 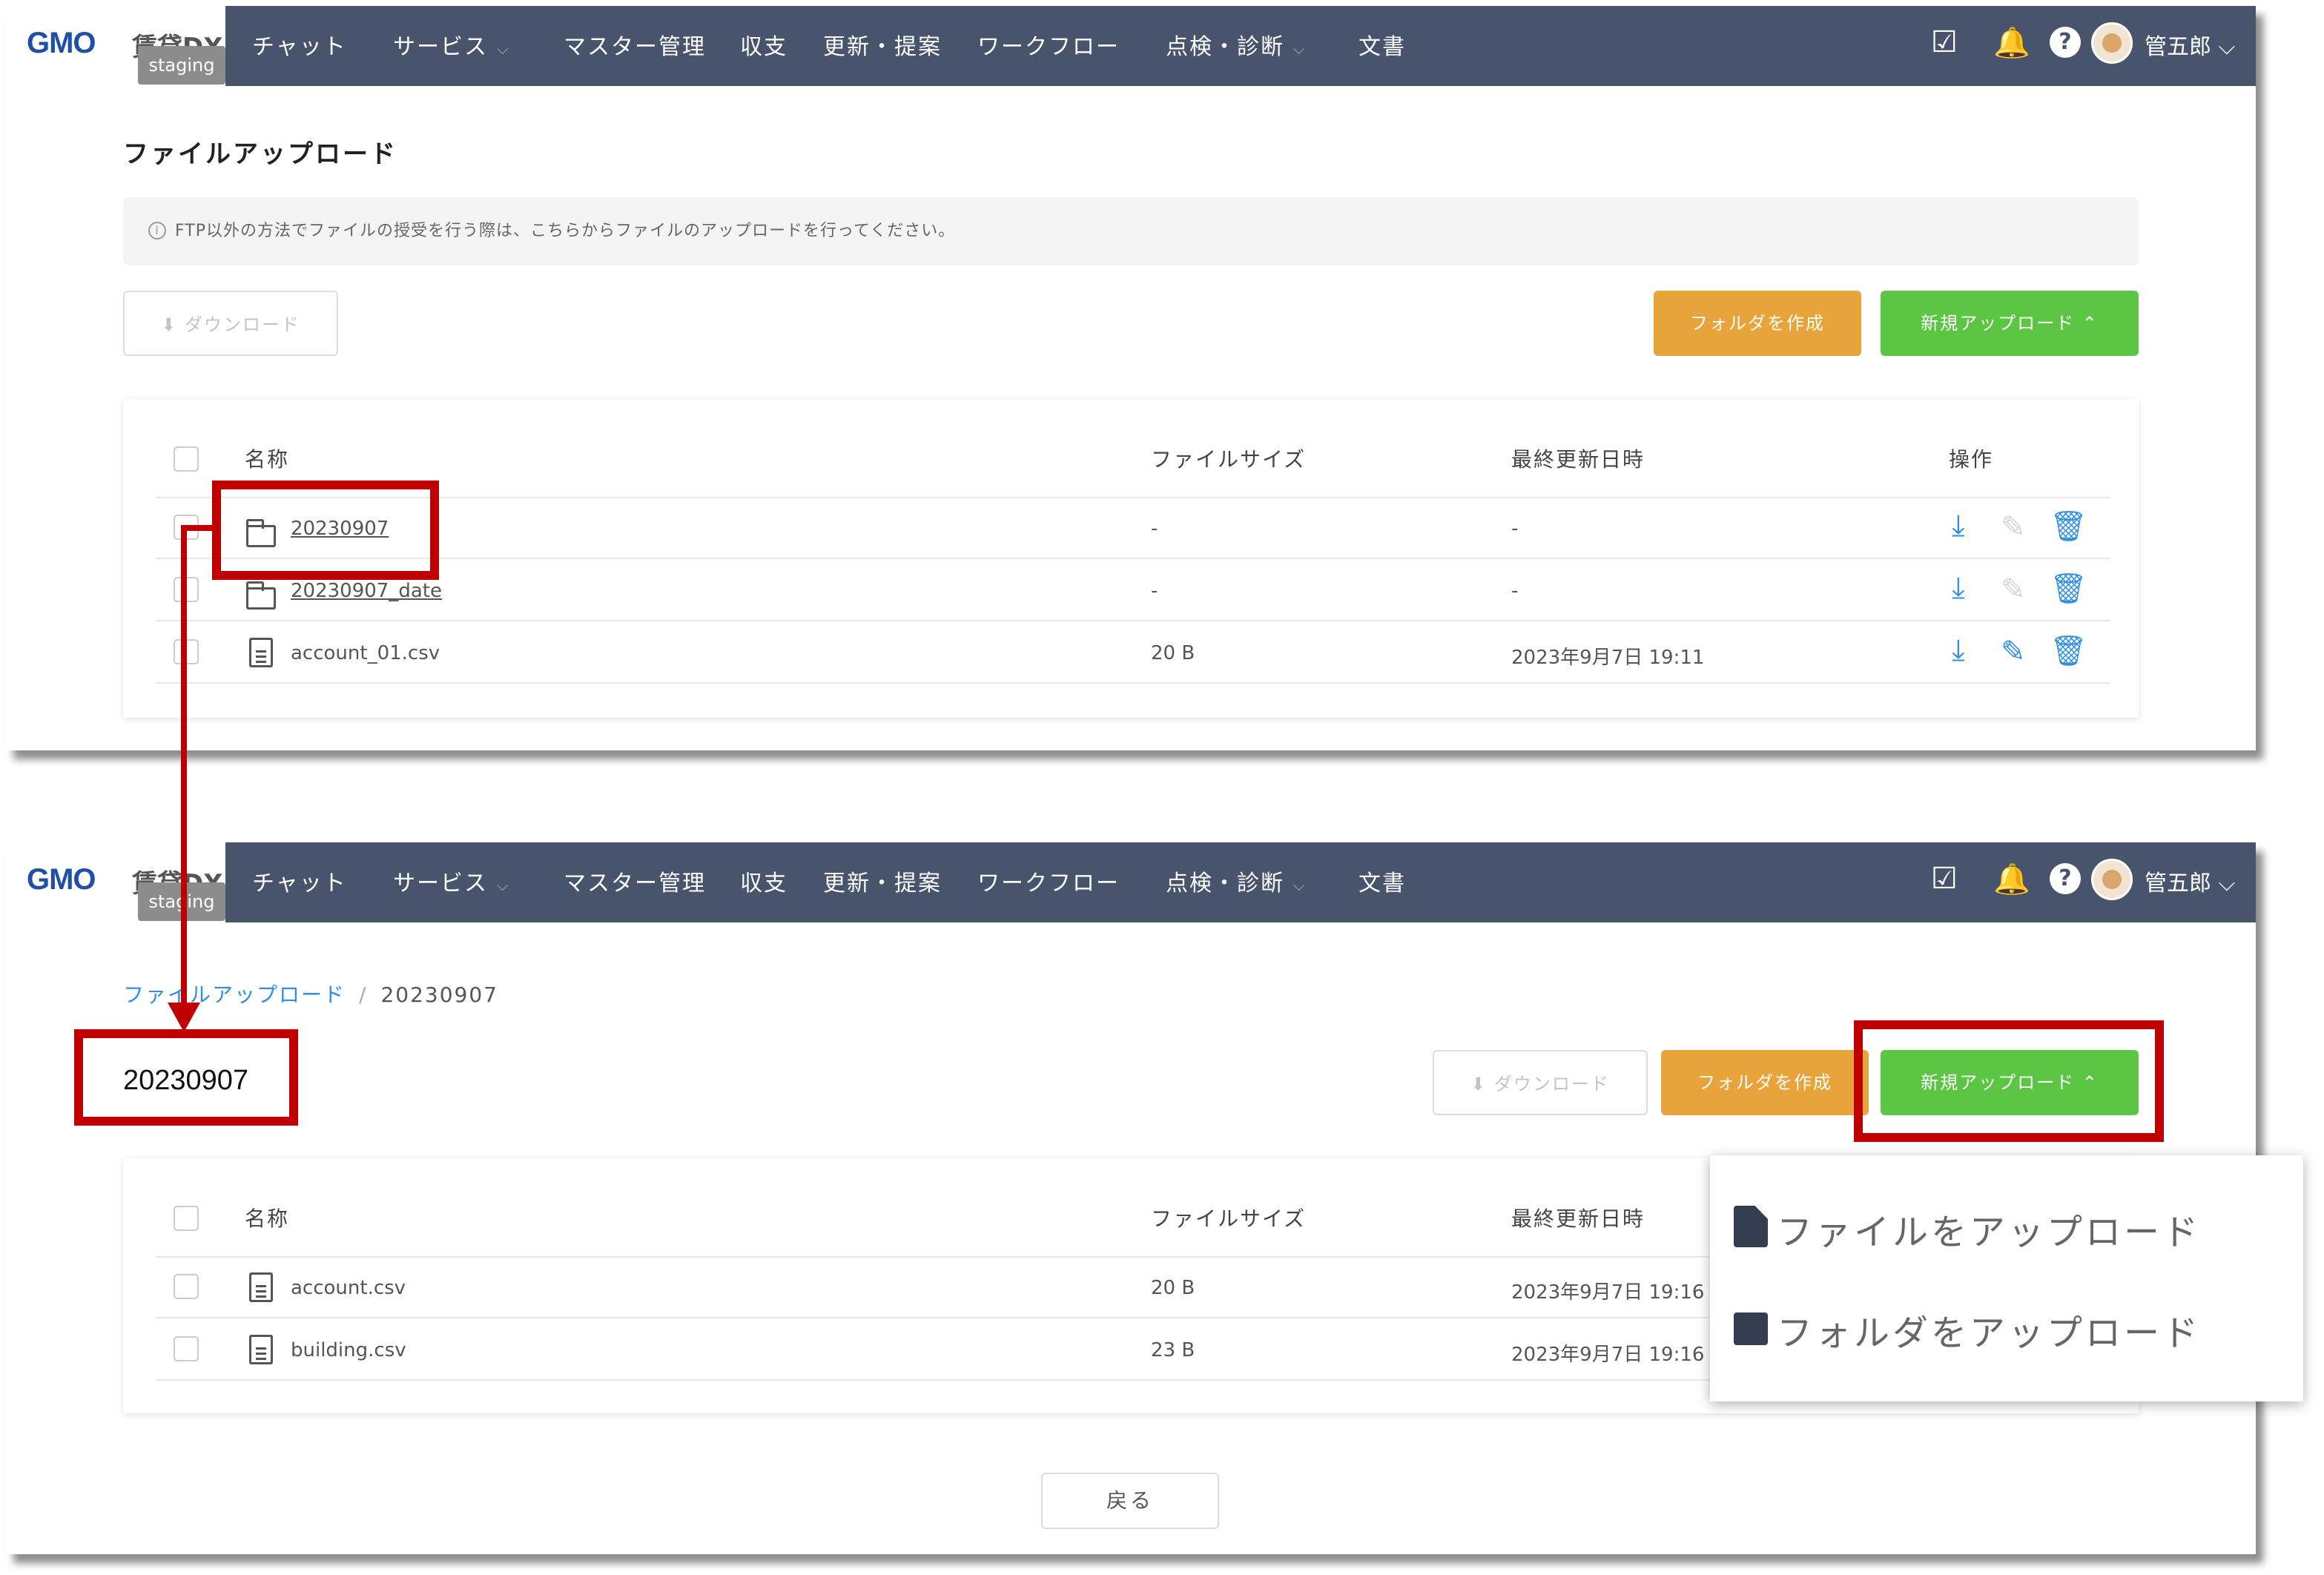 I want to click on updated-at: 2023年9月7日 19:16, so click(x=1608, y=1292).